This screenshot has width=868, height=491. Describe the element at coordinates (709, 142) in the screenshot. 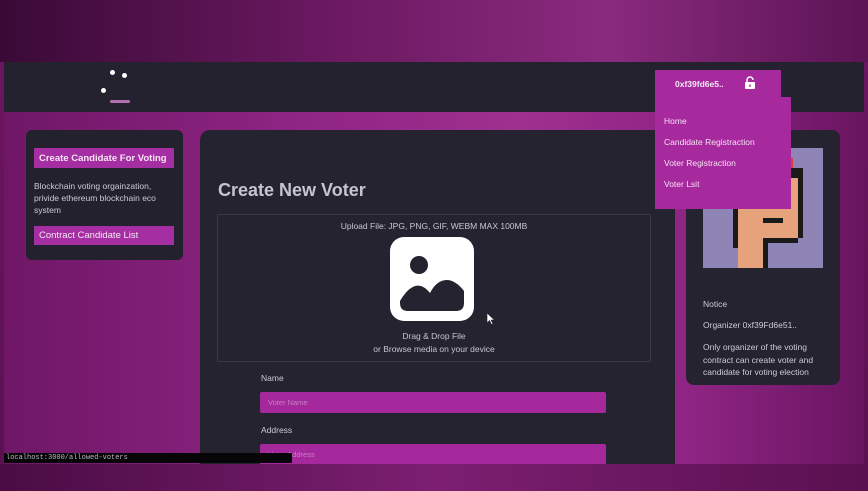

I see `menu-item-candidate-registration: Candidate Registraction` at that location.